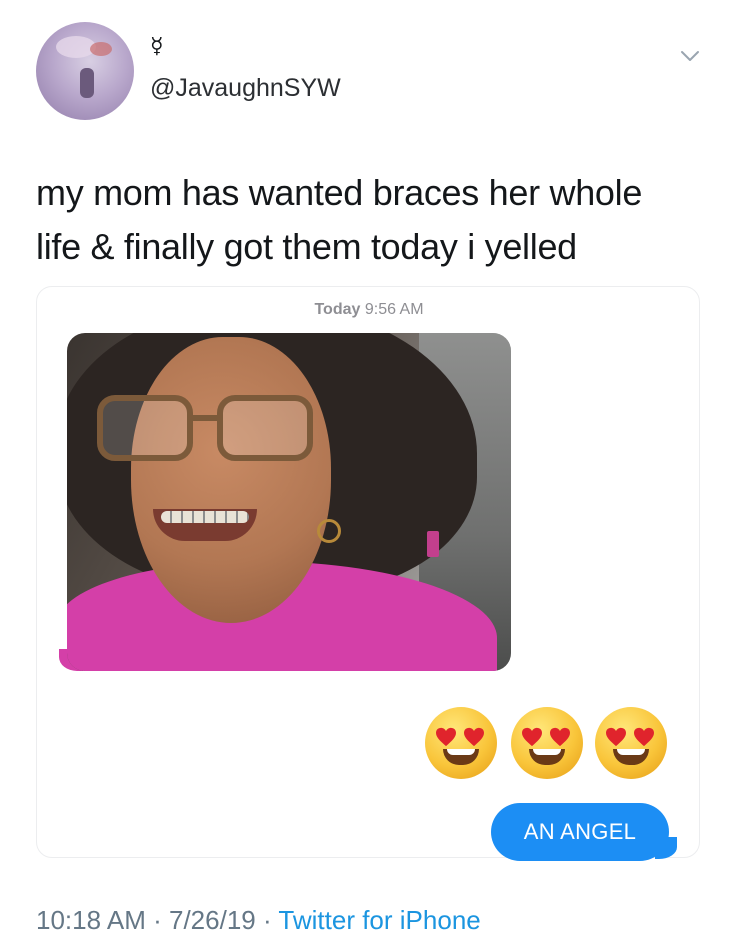 This screenshot has width=736, height=947. Describe the element at coordinates (394, 309) in the screenshot. I see `message-timestamp-time: 9:56 AM` at that location.